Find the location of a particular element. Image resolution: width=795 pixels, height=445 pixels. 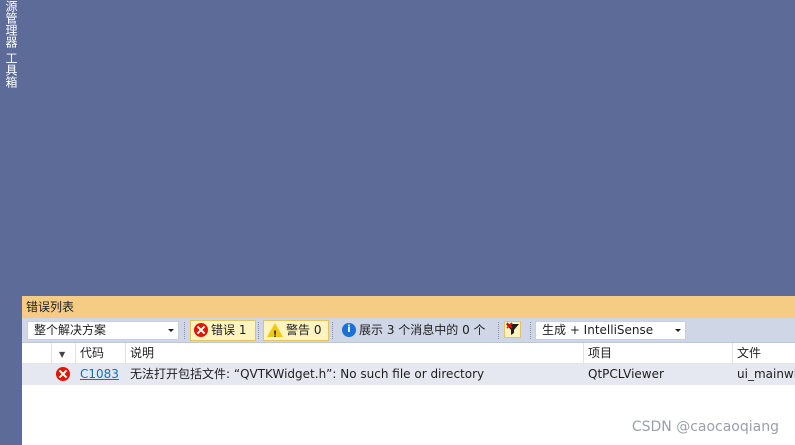

error-code-link: C1083 is located at coordinates (101, 374).